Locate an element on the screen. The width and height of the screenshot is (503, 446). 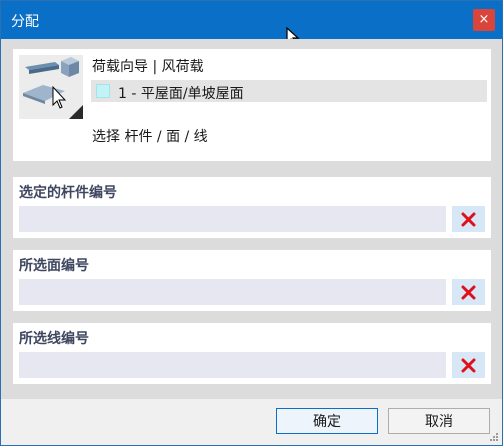
lines-section: 所选线编号 is located at coordinates (252, 353).